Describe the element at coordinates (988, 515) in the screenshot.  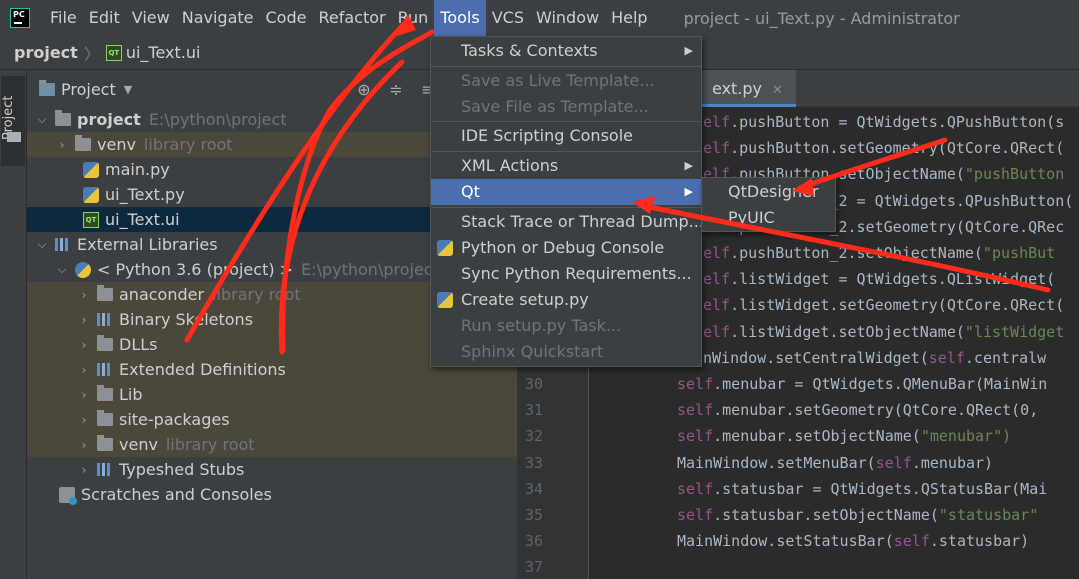
I see `code-token: "statusbar"` at that location.